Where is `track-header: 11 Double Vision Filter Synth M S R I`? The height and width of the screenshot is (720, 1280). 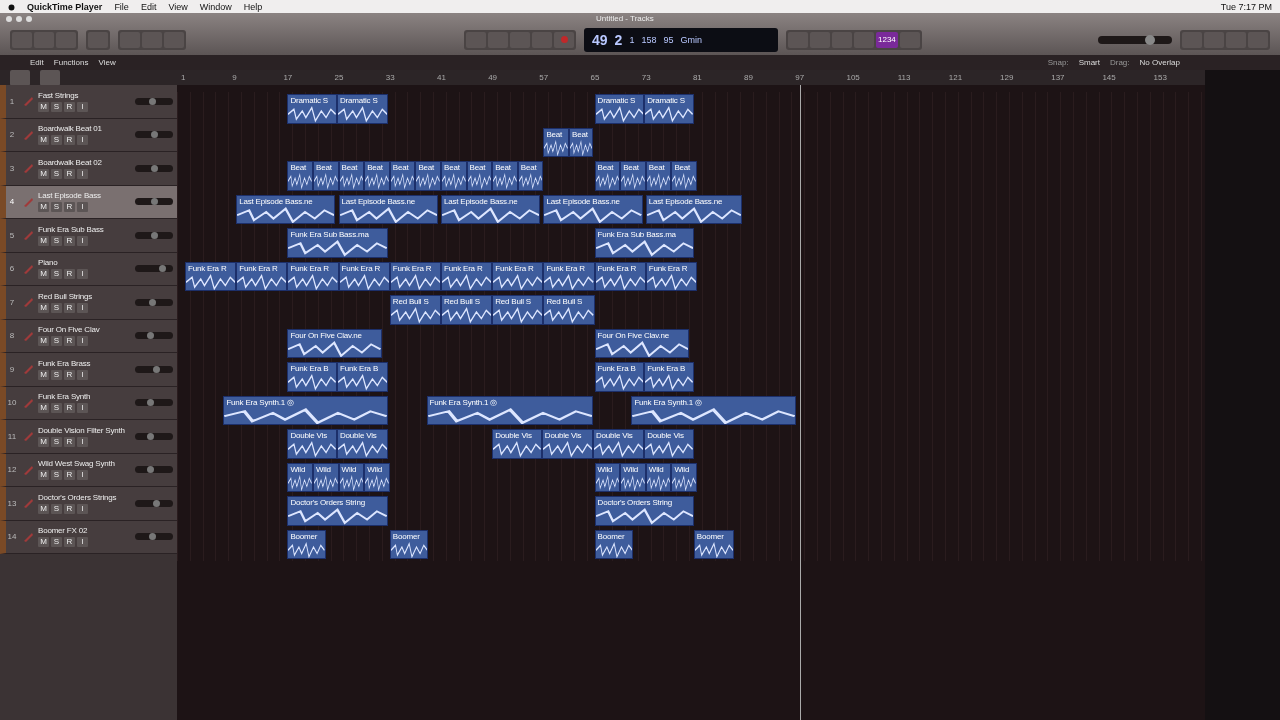
track-header: 11 Double Vision Filter Synth M S R I is located at coordinates (88, 437).